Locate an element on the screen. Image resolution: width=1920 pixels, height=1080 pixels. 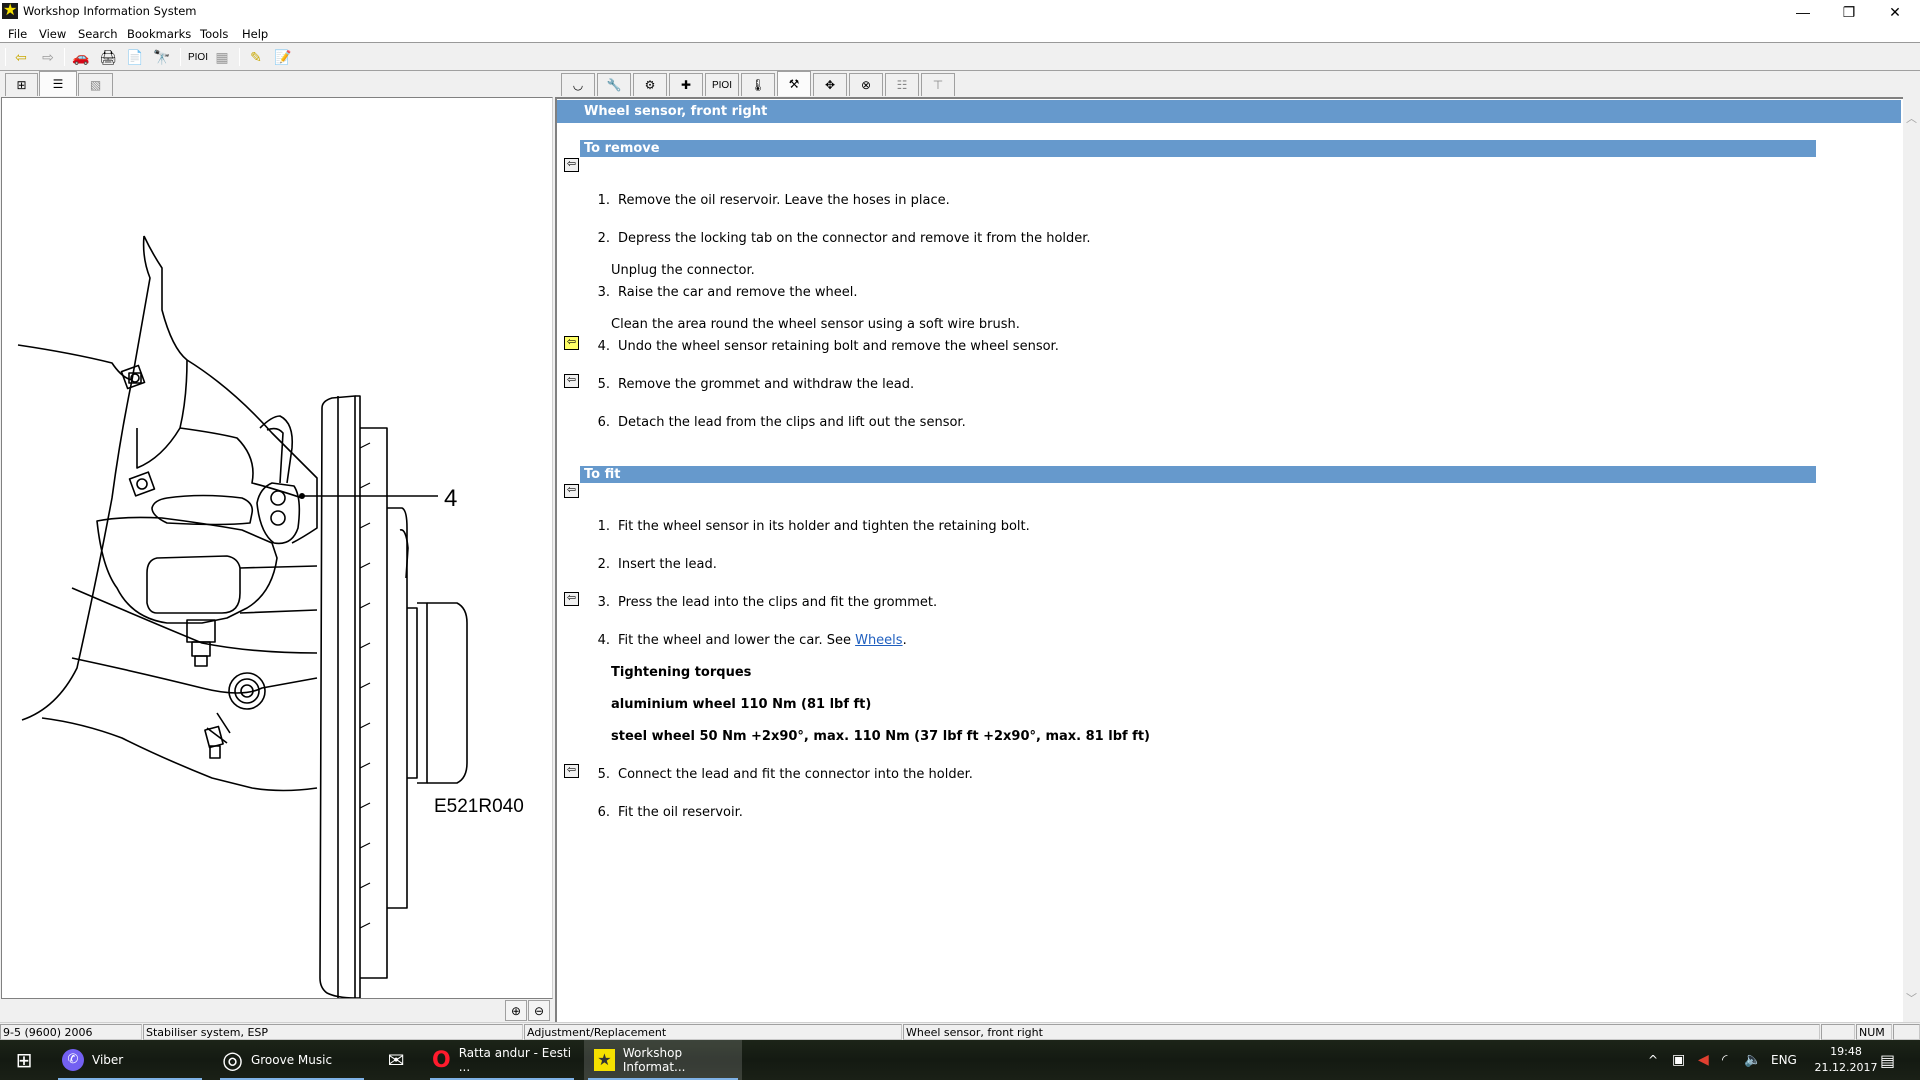
tab-shirt-icon: ⊤ is located at coordinates (938, 84).